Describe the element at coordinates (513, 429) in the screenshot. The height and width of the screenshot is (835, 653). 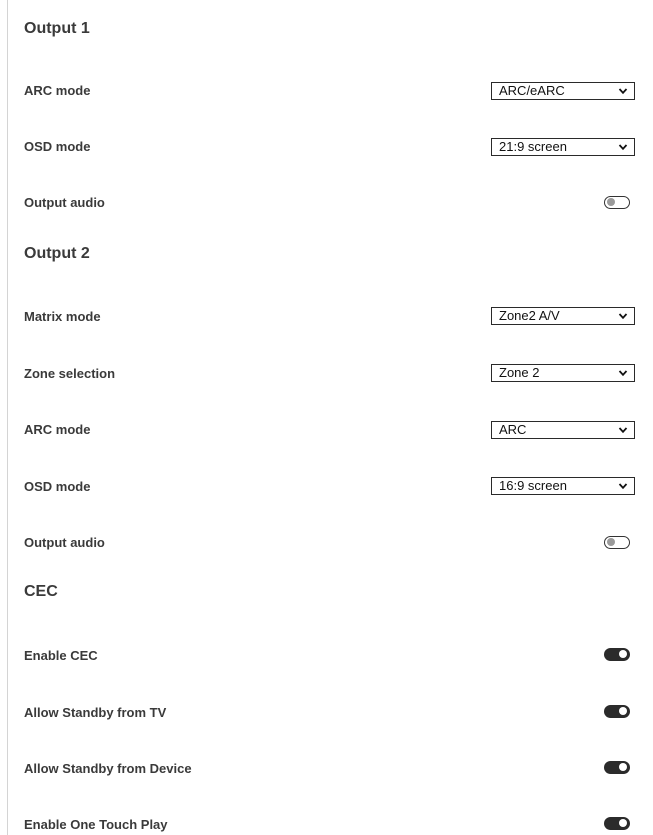
I see `output2-arc-mode-value: ARC` at that location.